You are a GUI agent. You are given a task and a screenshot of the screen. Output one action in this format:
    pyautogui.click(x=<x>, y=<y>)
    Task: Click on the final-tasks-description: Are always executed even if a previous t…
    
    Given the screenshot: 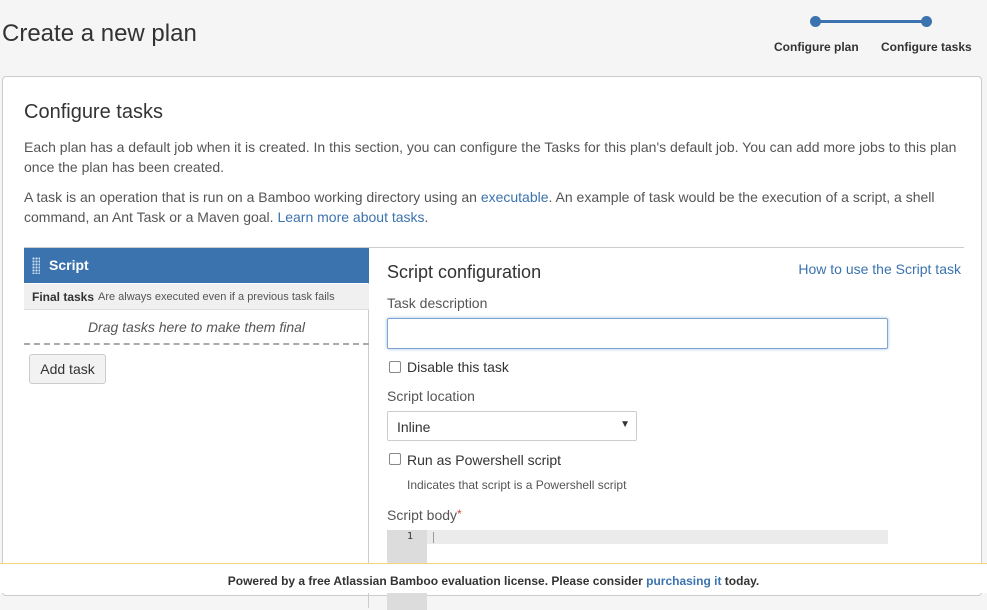 What is the action you would take?
    pyautogui.click(x=216, y=297)
    